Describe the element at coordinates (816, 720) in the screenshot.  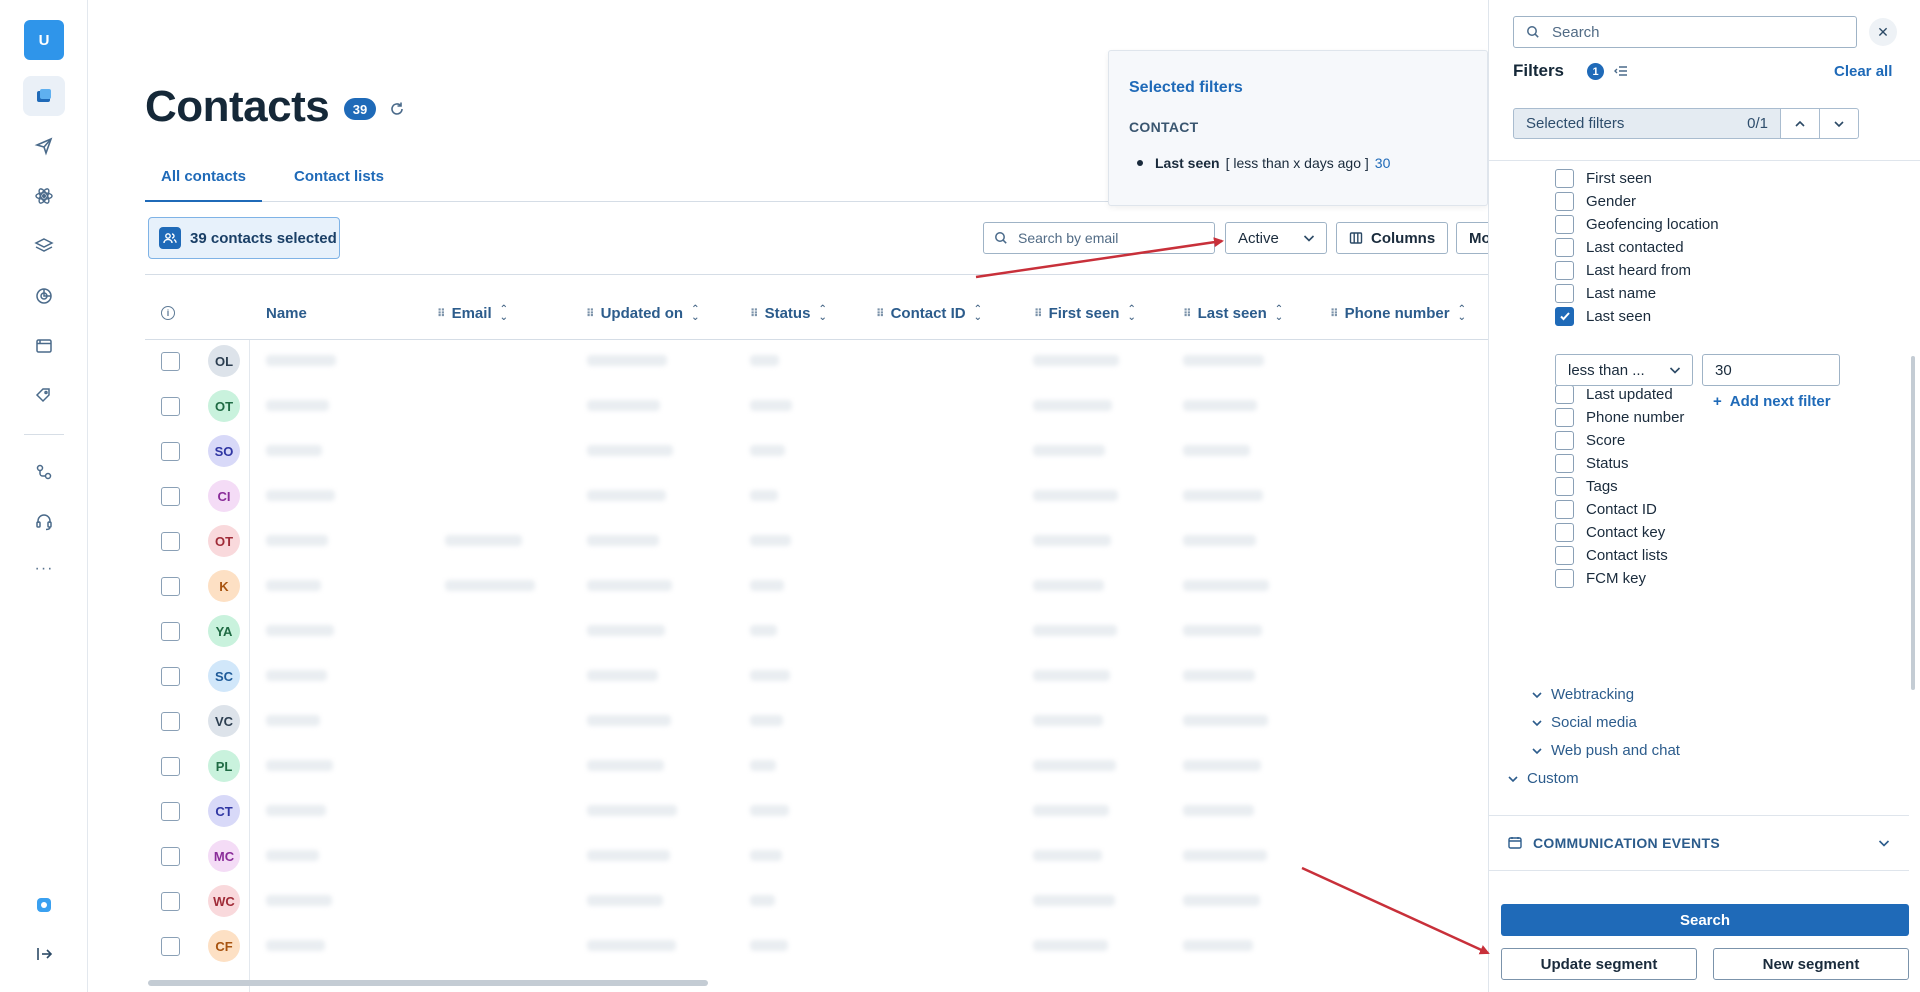
I see `table-row: VC` at that location.